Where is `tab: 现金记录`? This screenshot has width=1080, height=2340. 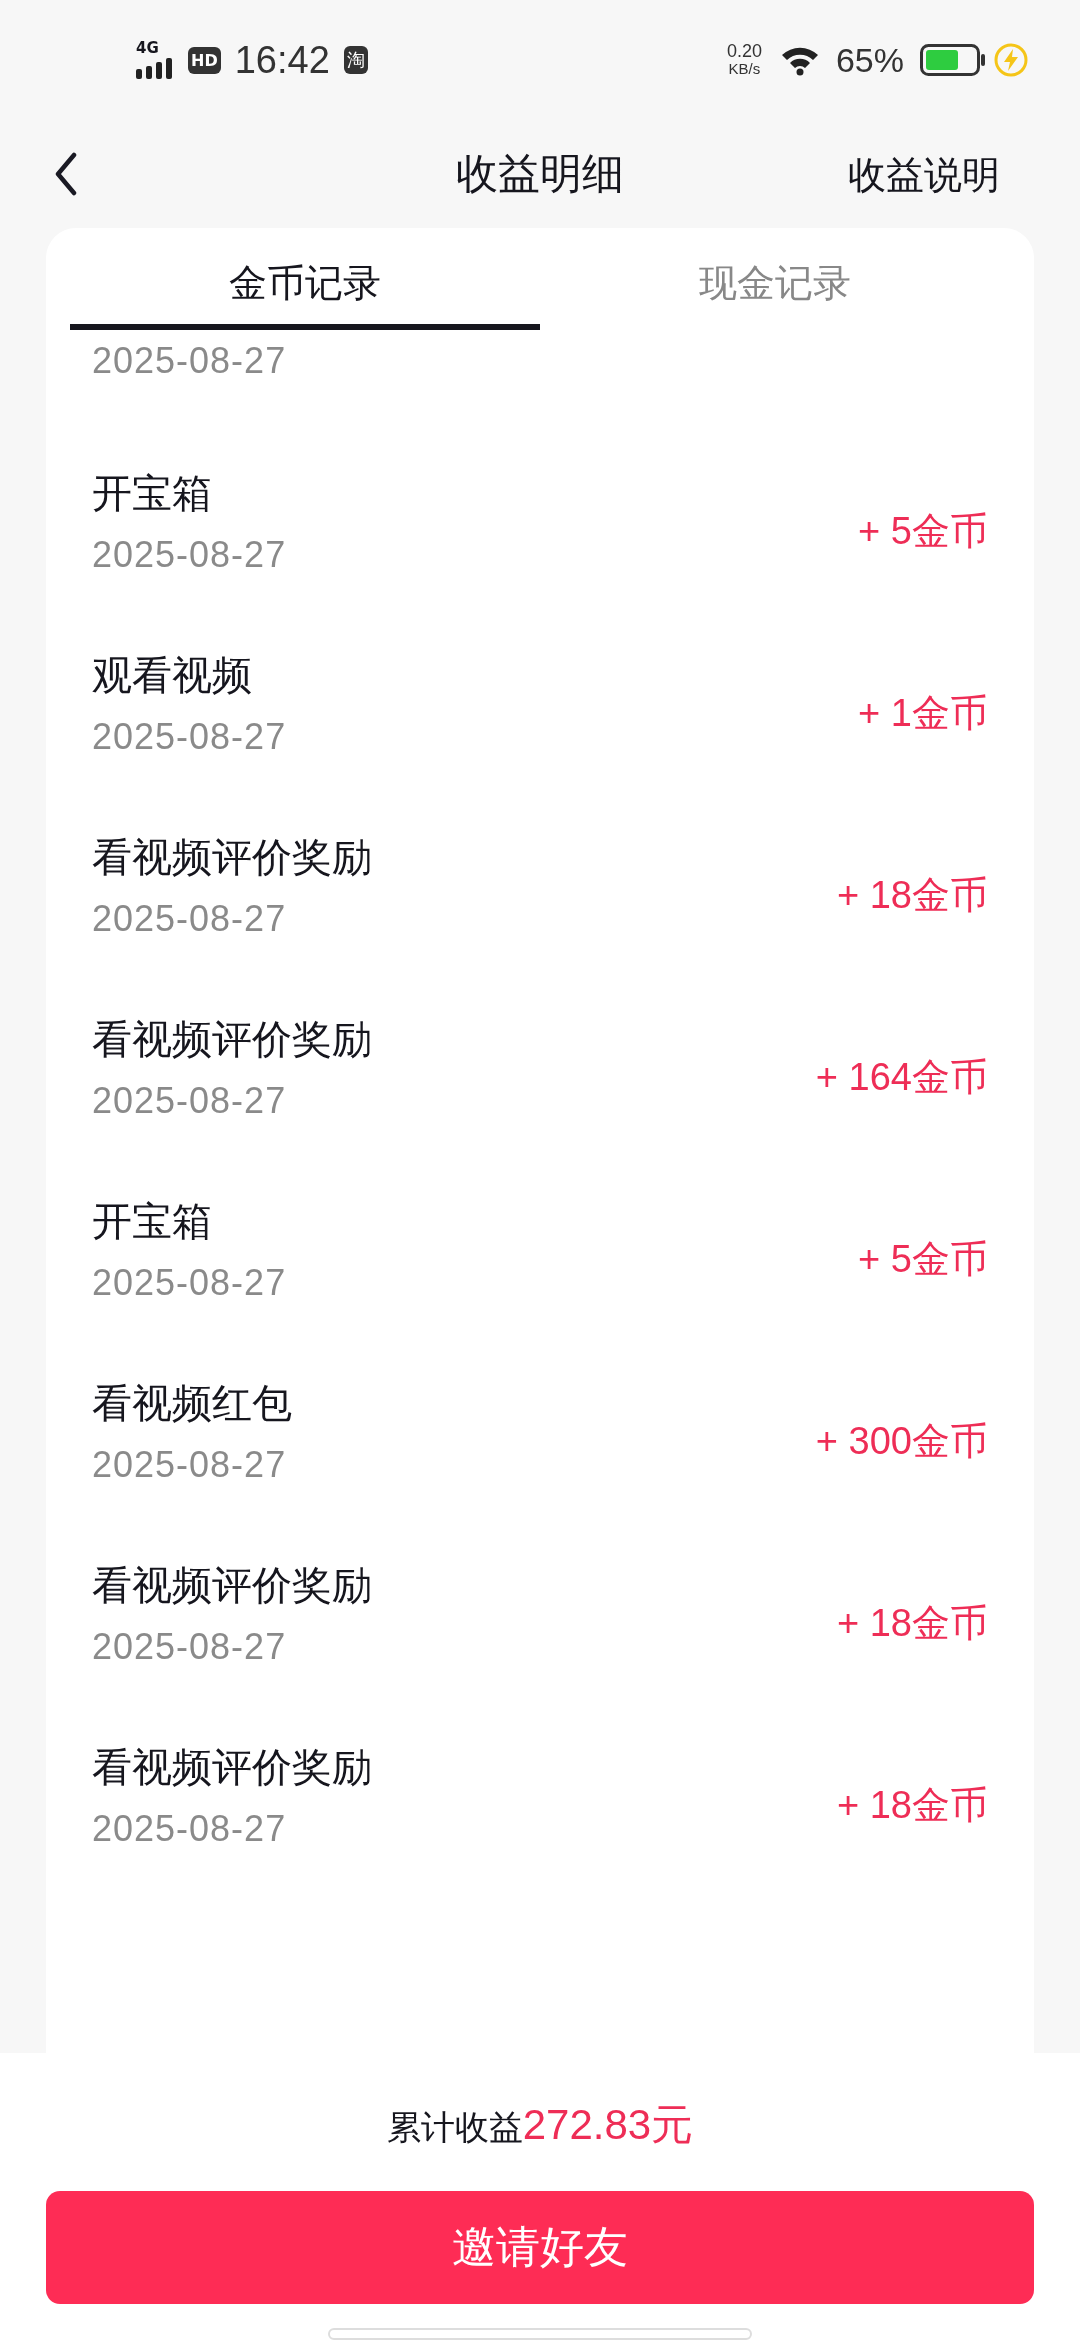 tab: 现金记录 is located at coordinates (775, 279).